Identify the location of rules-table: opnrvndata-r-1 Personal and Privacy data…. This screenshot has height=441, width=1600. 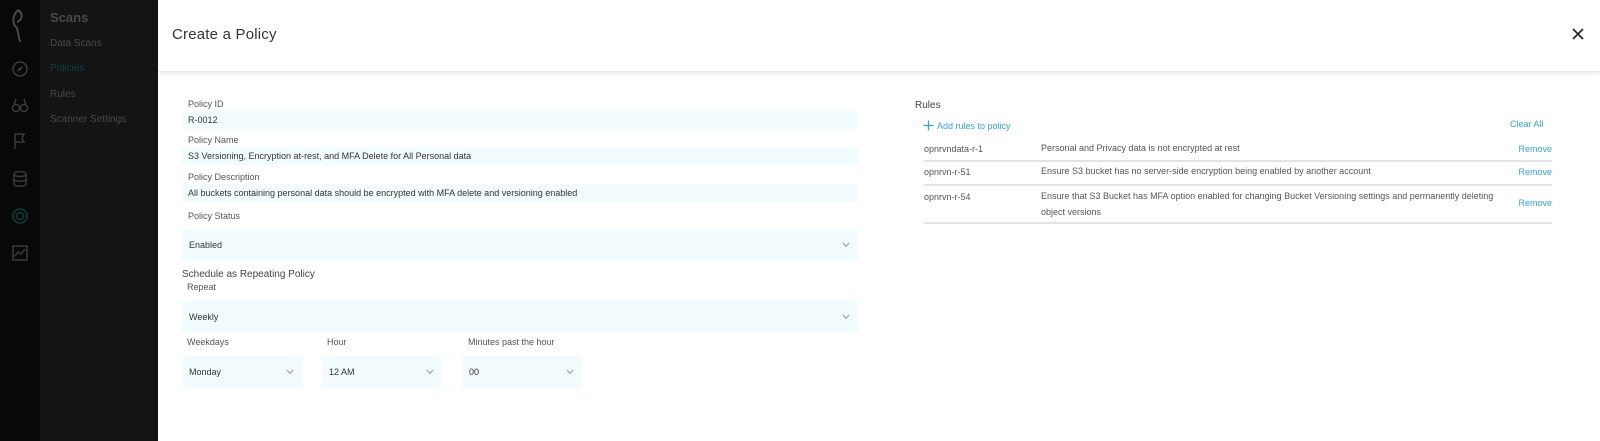
(1238, 181).